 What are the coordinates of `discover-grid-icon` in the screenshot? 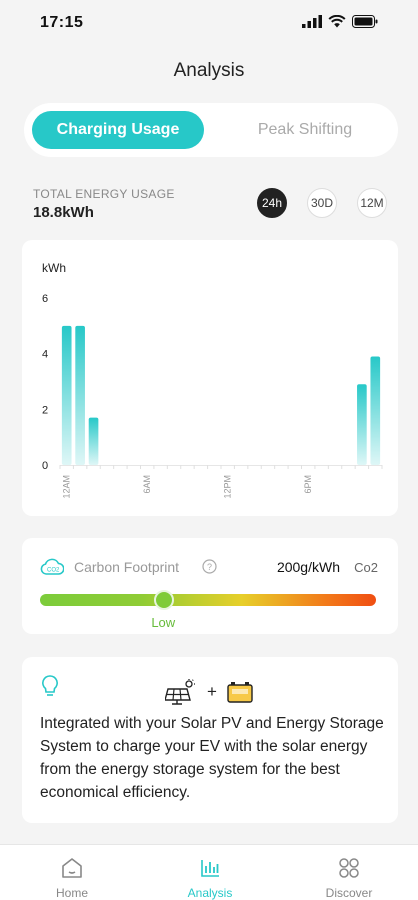 It's located at (349, 868).